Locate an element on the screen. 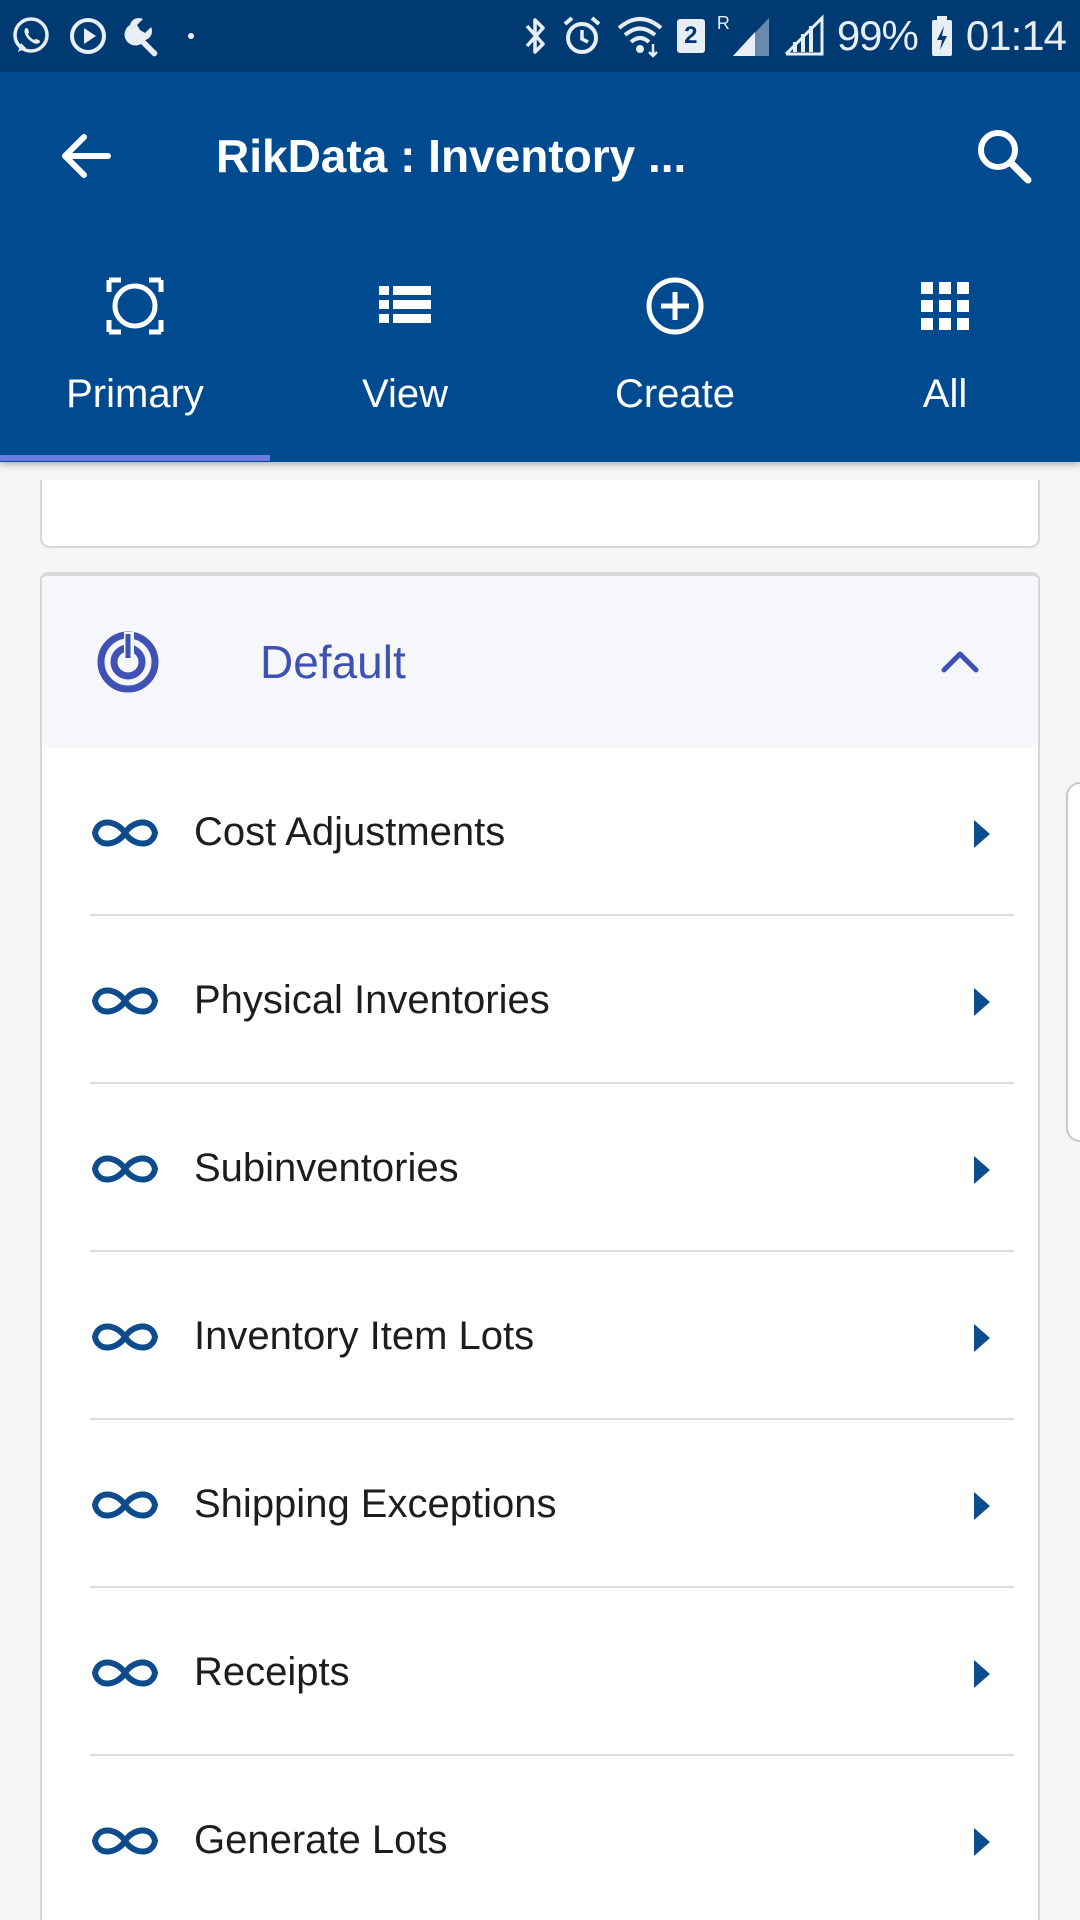 This screenshot has width=1080, height=1920. list-item-subinventories: Subinventories is located at coordinates (540, 1168).